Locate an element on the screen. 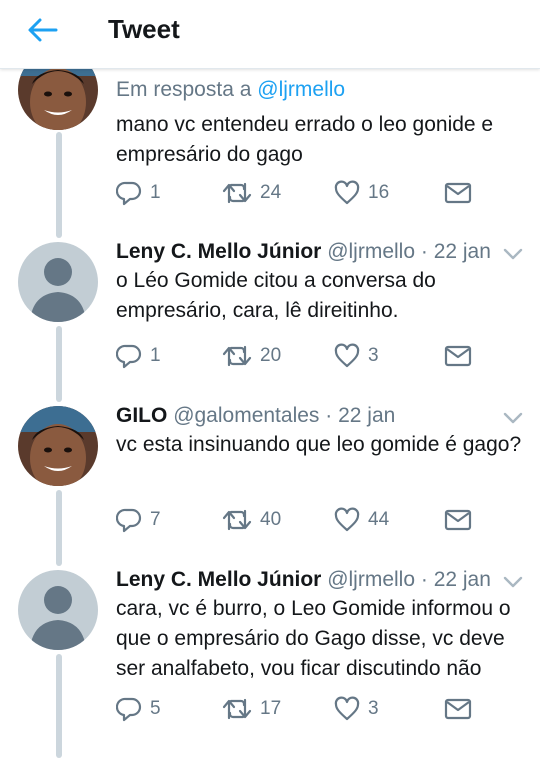 The height and width of the screenshot is (758, 540). tweet-actions: 1 20 3 is located at coordinates (321, 356).